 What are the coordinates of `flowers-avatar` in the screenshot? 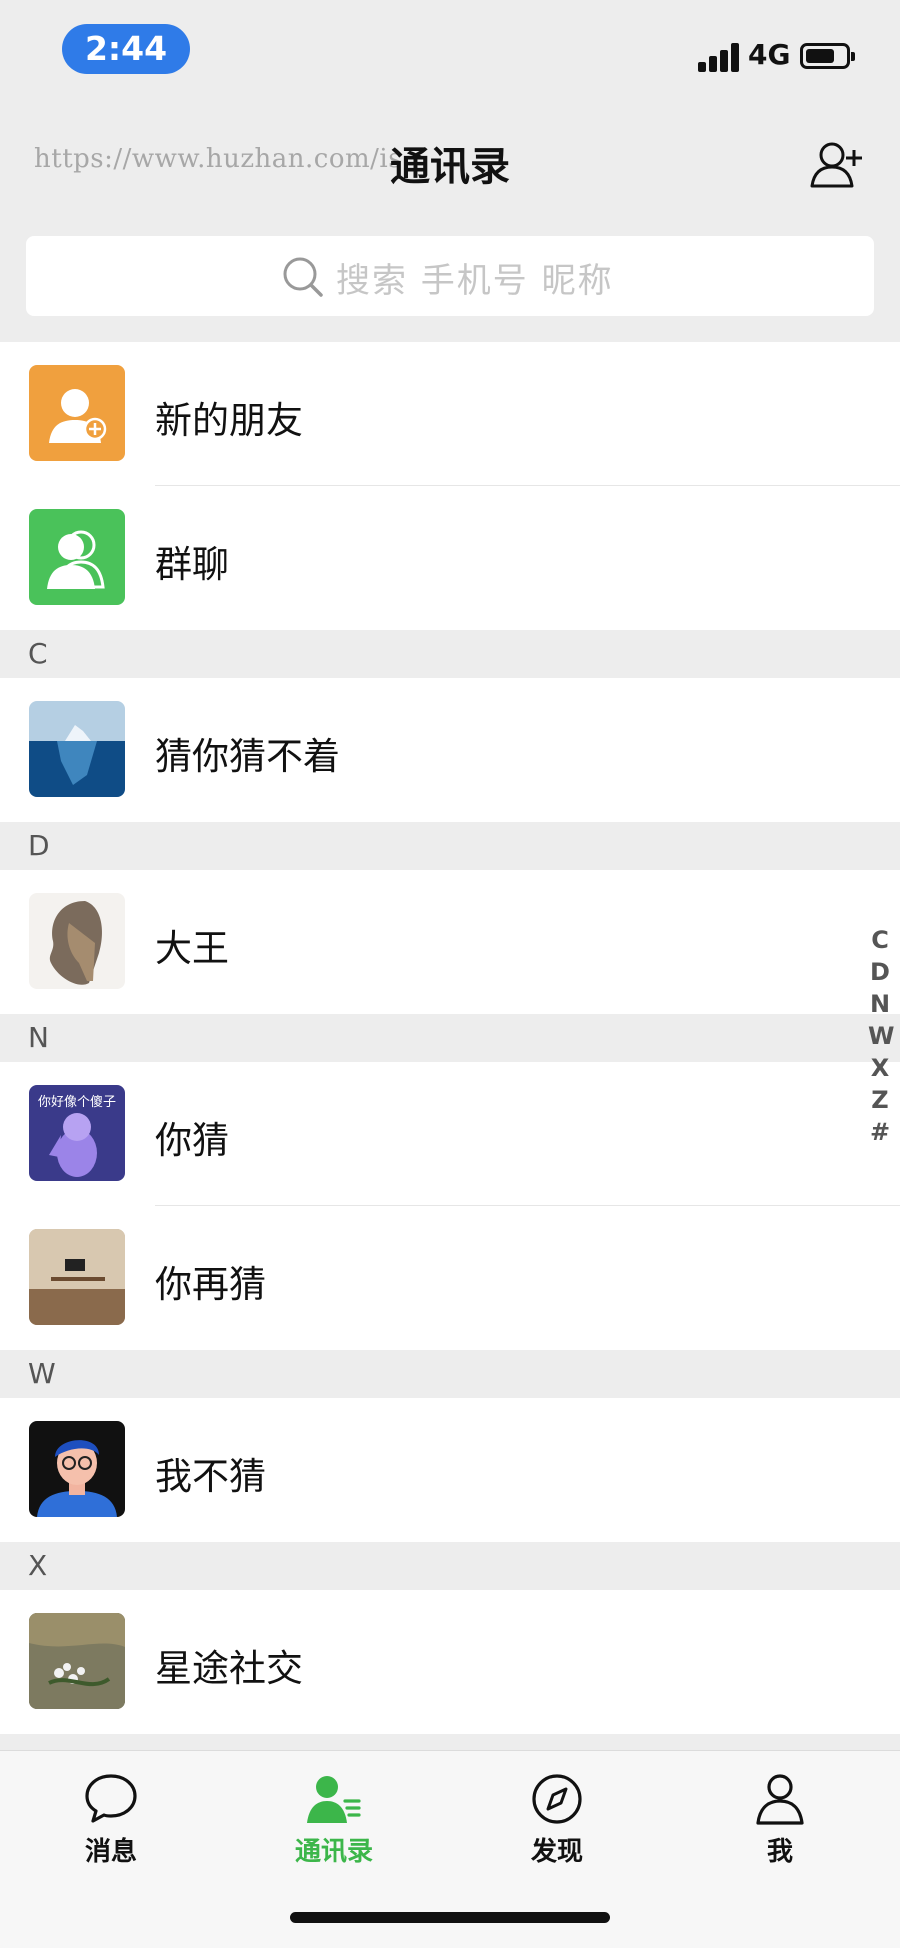 It's located at (77, 1661).